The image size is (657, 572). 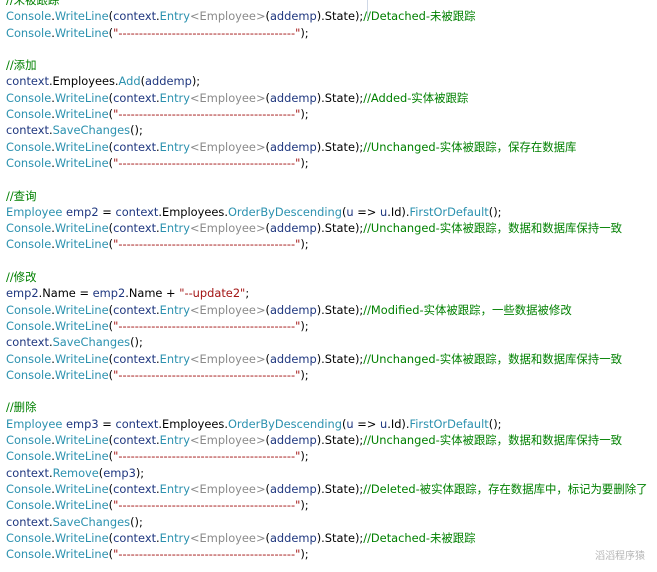 What do you see at coordinates (327, 342) in the screenshot?
I see `code-line: context.SaveChanges();` at bounding box center [327, 342].